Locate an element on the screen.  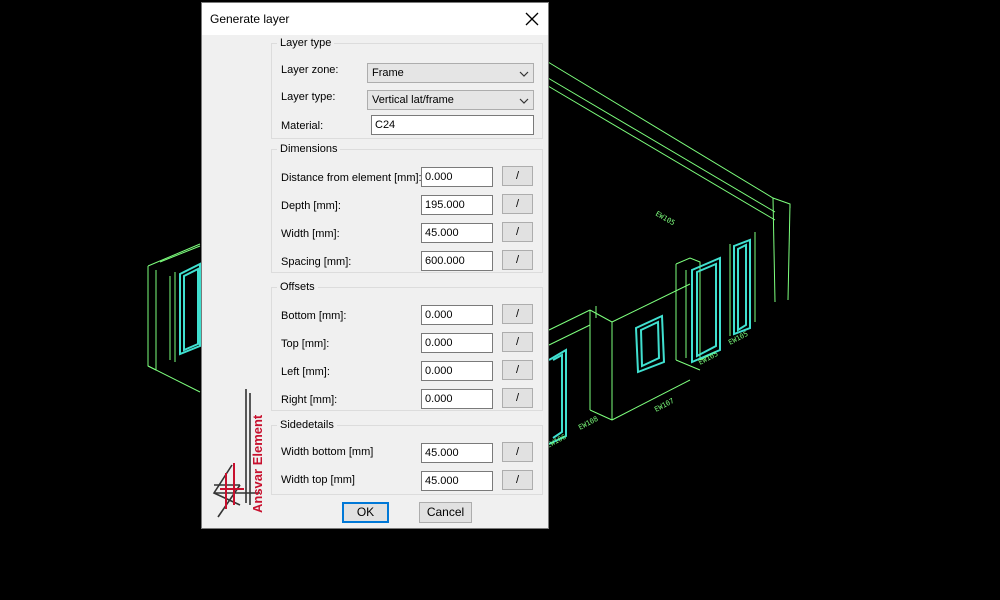
width-pick-button: / is located at coordinates (517, 232).